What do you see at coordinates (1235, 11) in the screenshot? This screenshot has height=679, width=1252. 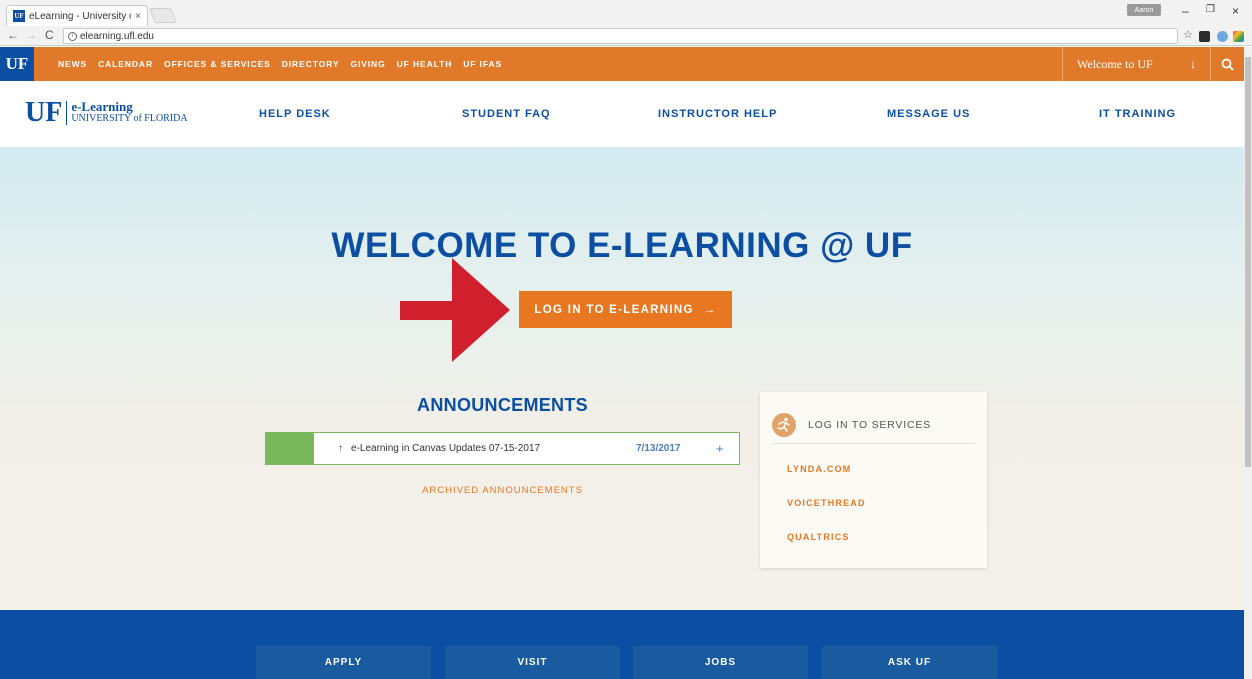 I see `close-window-button: ×` at bounding box center [1235, 11].